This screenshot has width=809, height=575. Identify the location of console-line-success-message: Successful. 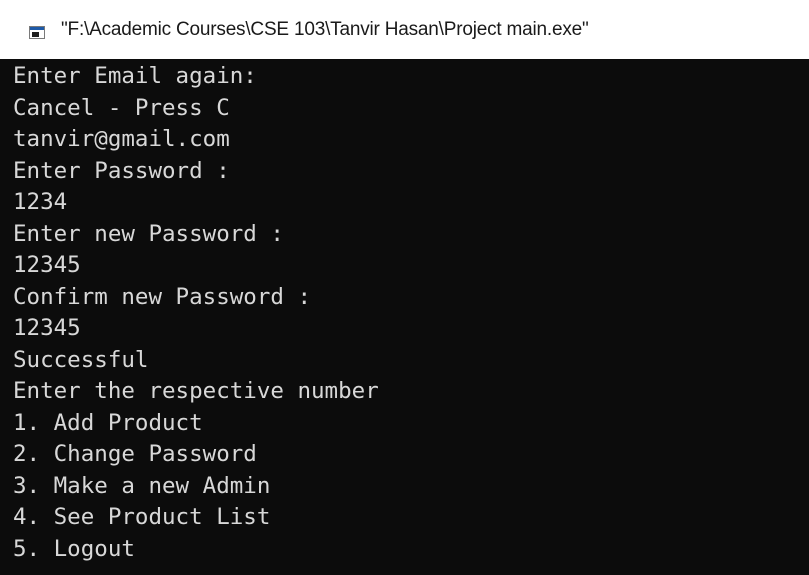
(81, 359).